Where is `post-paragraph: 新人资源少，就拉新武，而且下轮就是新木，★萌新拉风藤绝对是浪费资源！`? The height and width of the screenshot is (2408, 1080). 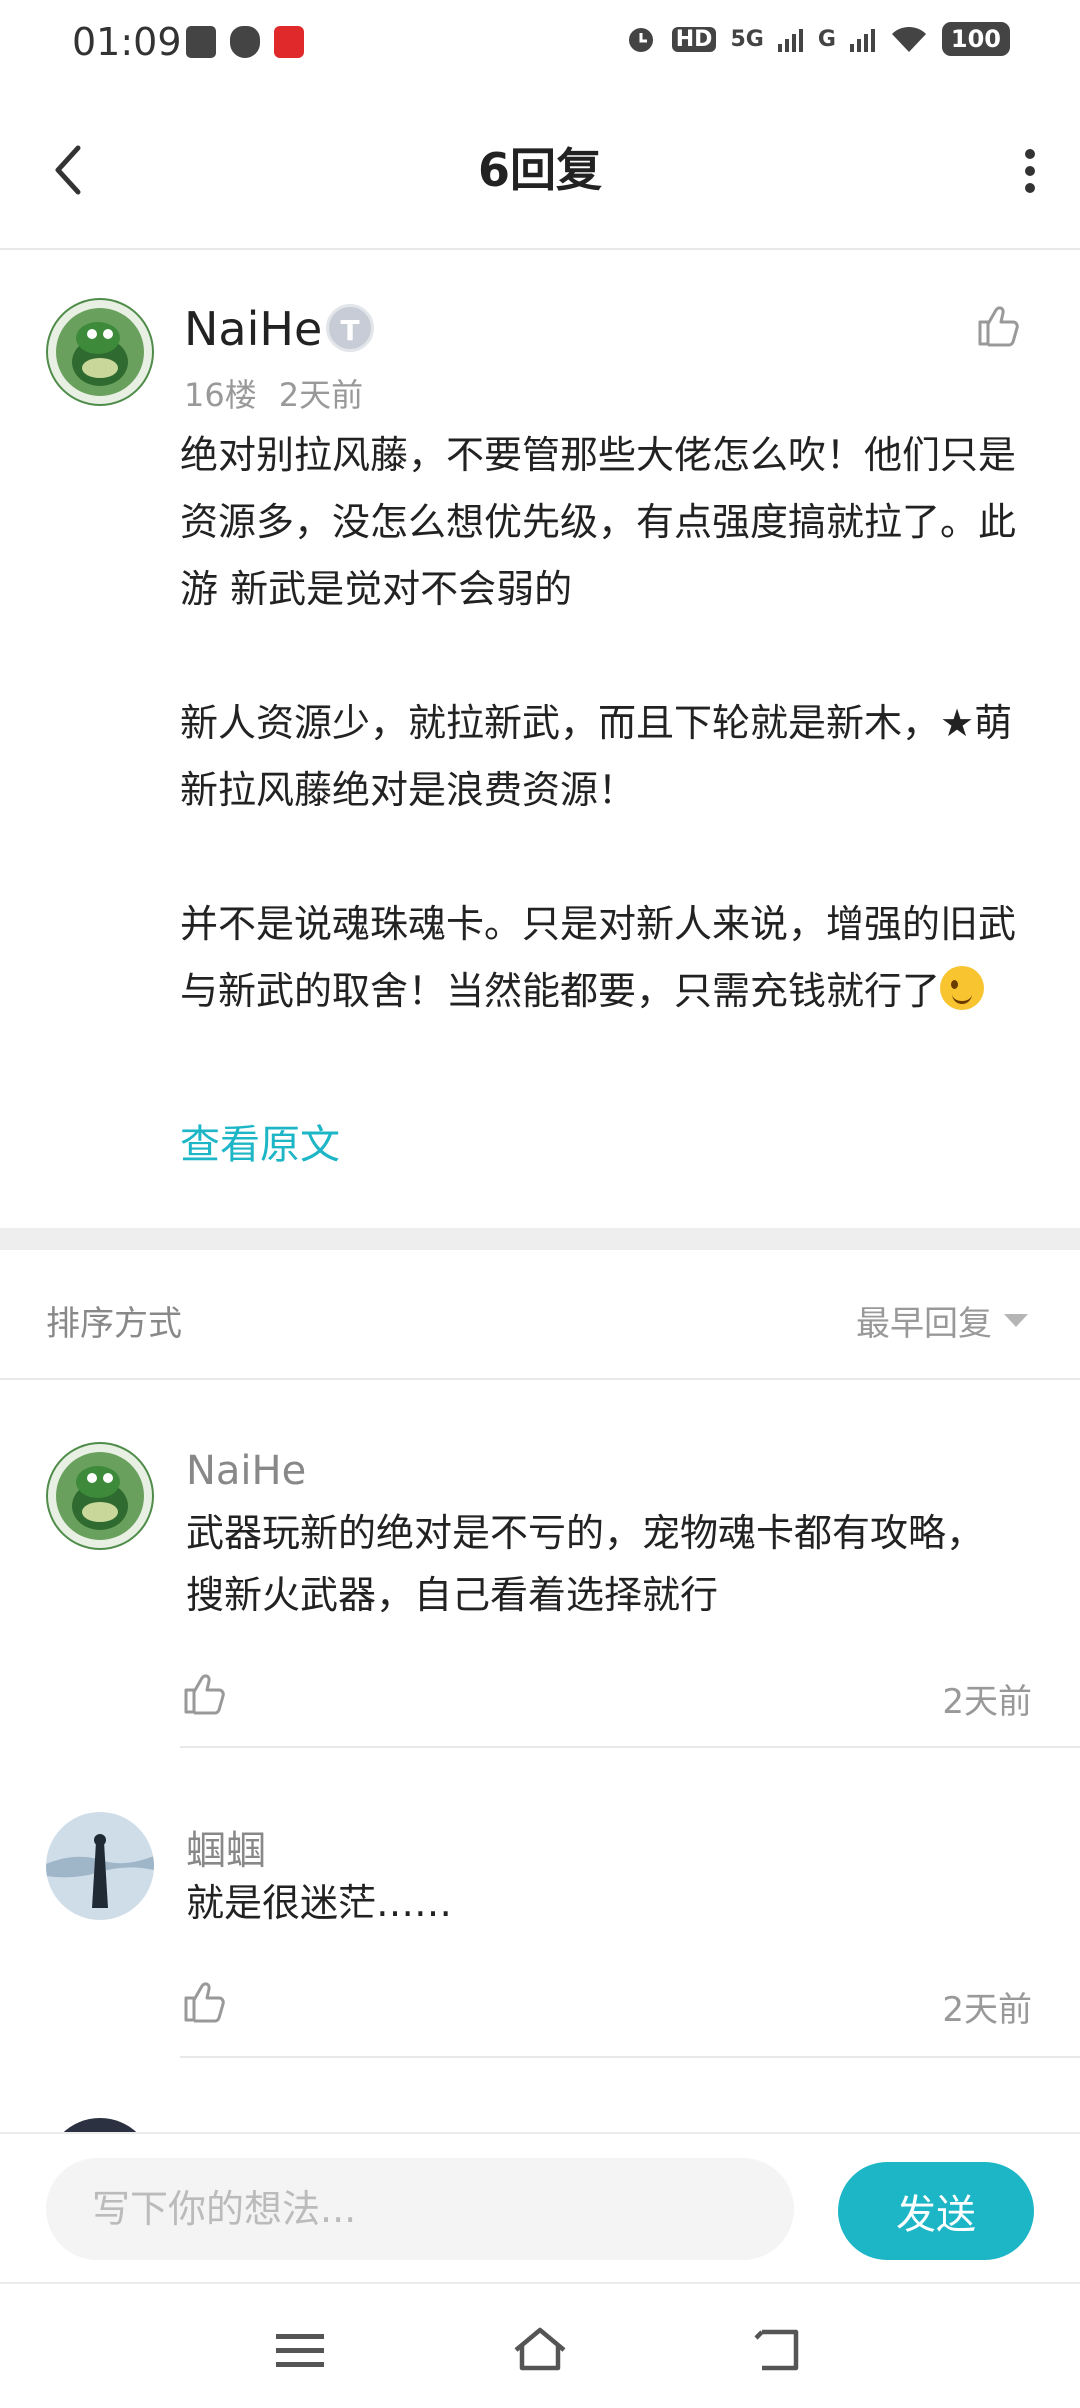 post-paragraph: 新人资源少，就拉新武，而且下轮就是新木，★萌新拉风藤绝对是浪费资源！ is located at coordinates (596, 756).